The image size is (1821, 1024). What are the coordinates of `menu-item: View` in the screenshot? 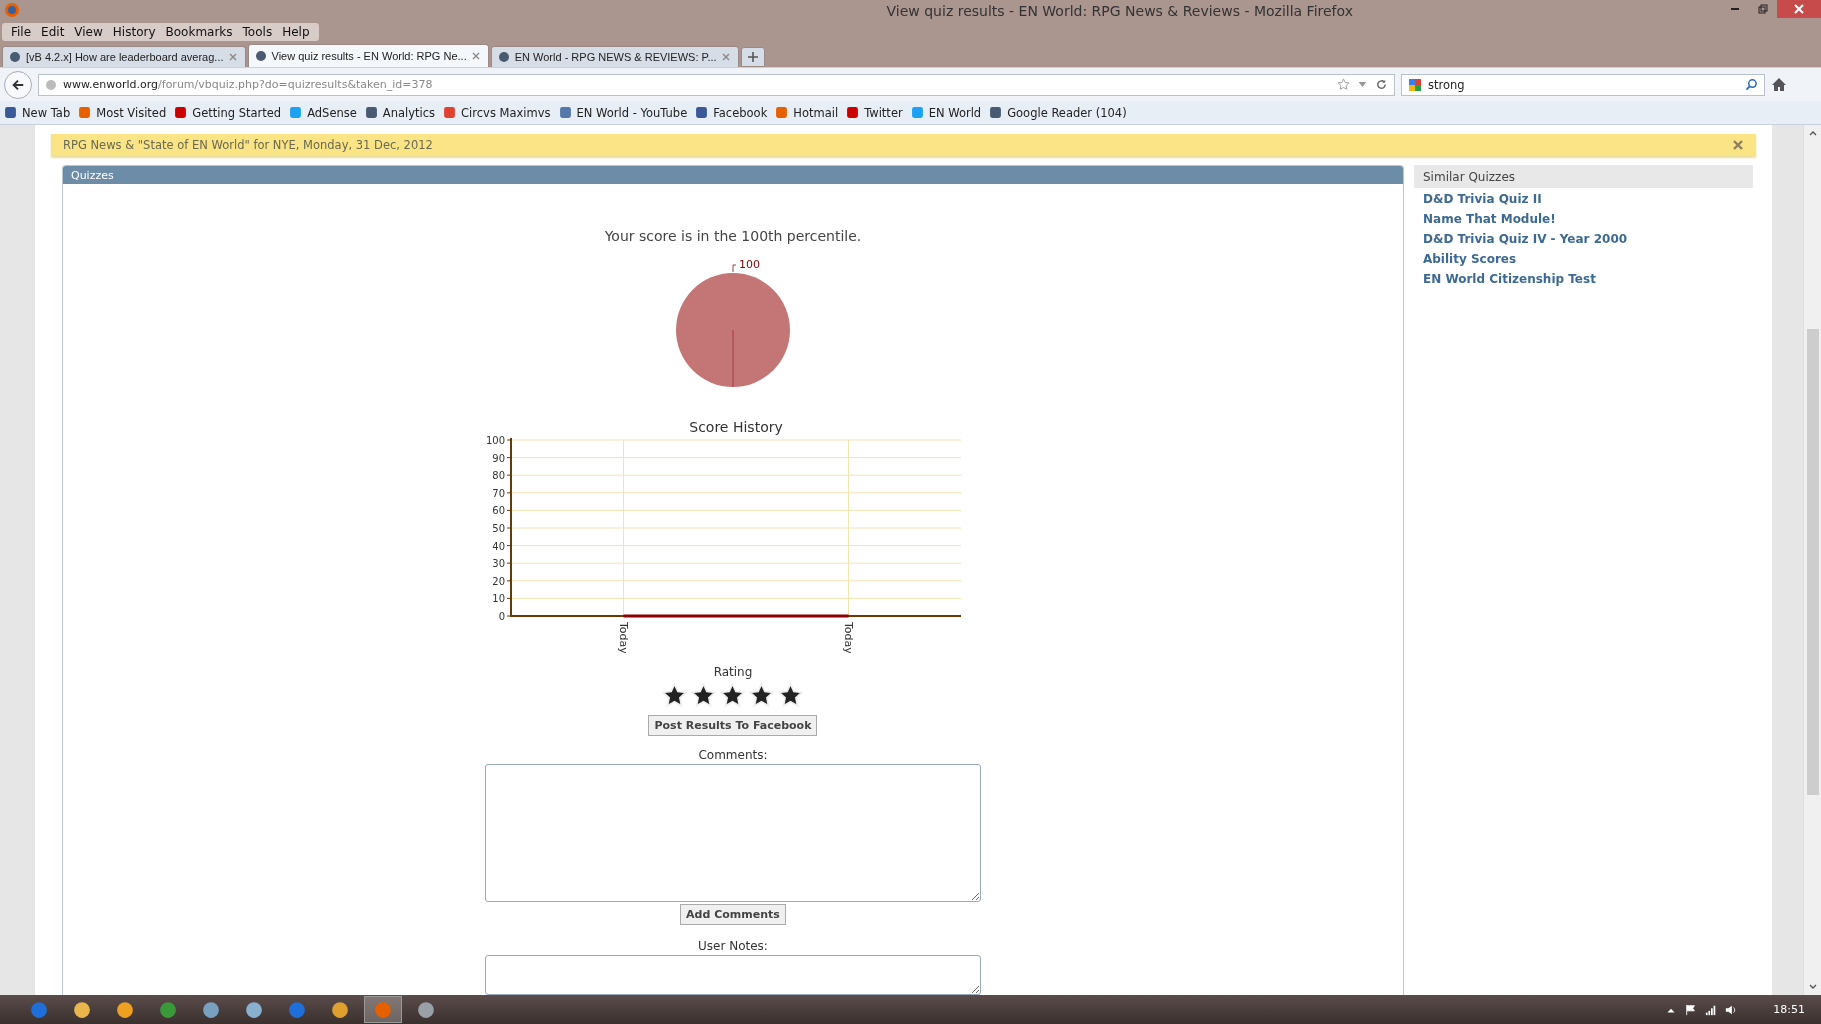 It's located at (88, 32).